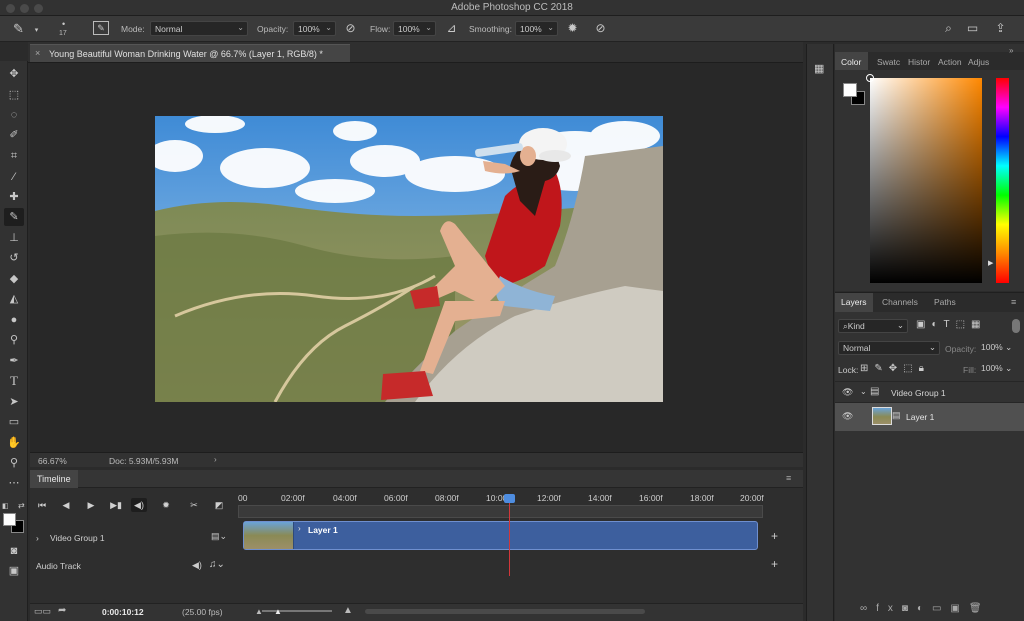  I want to click on brush-size-picker: • 17, so click(66, 29).